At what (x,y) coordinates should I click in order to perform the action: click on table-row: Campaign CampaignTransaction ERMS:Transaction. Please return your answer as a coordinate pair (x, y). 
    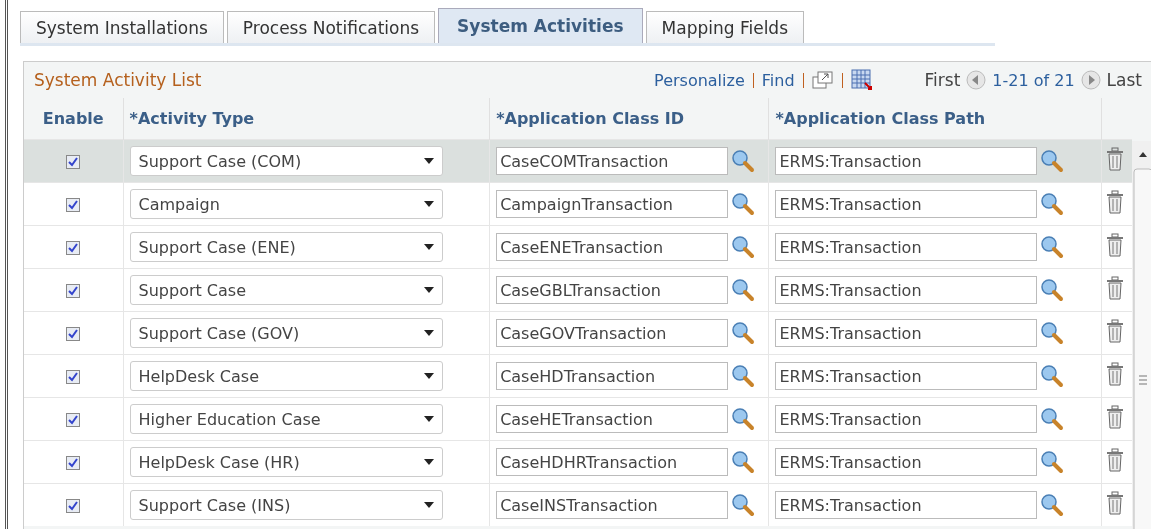
    Looking at the image, I should click on (578, 204).